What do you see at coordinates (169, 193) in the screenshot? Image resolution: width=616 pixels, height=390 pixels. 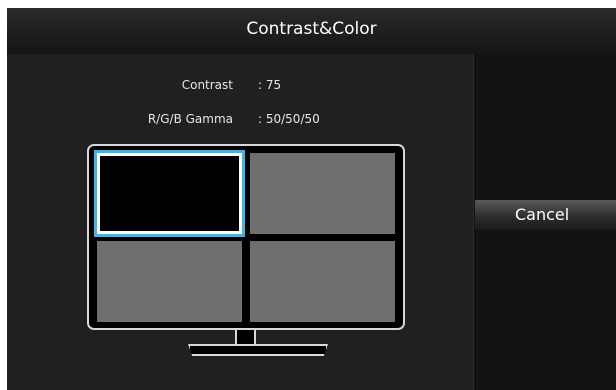 I see `preview-cell-selected` at bounding box center [169, 193].